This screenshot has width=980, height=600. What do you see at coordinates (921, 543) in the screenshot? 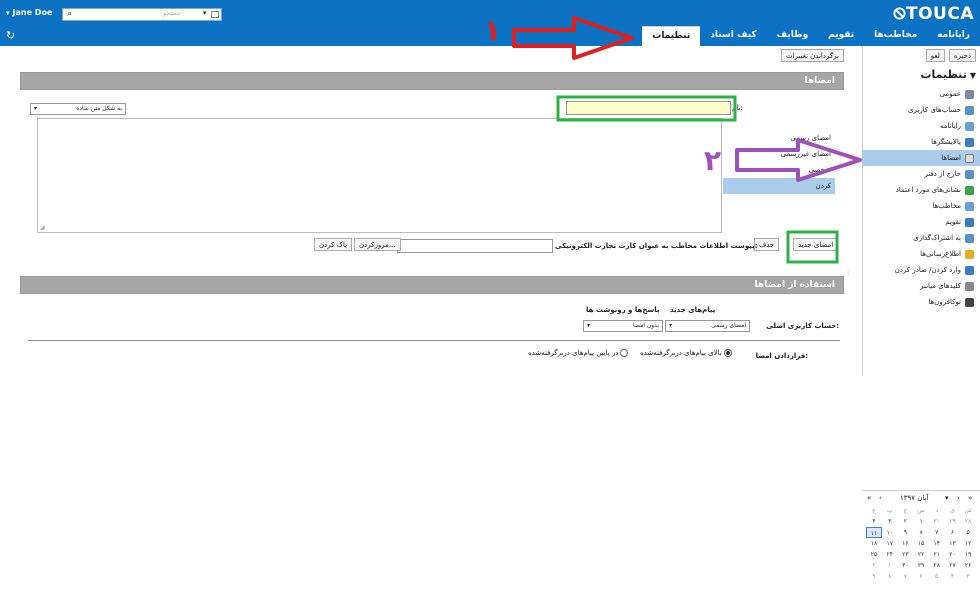
I see `calendar-day: ۱۵` at bounding box center [921, 543].